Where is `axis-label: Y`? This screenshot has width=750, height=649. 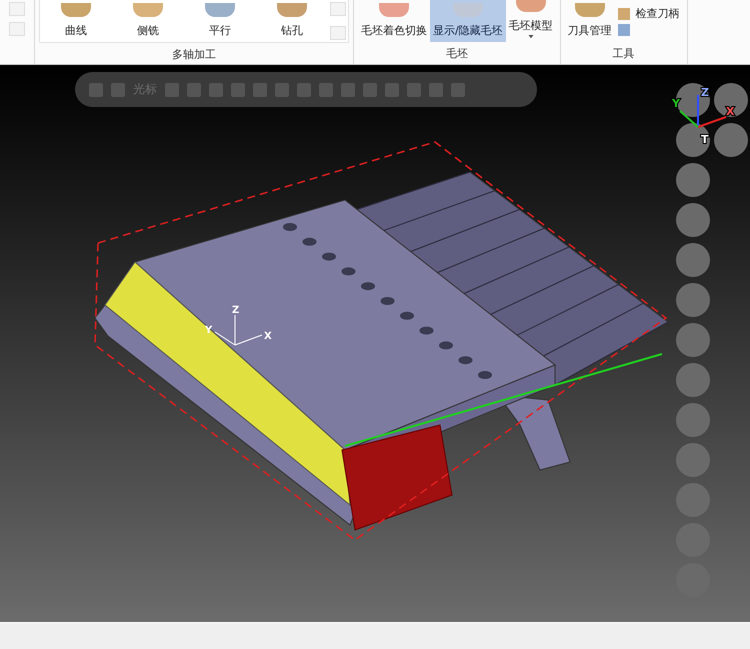
axis-label: Y is located at coordinates (208, 330).